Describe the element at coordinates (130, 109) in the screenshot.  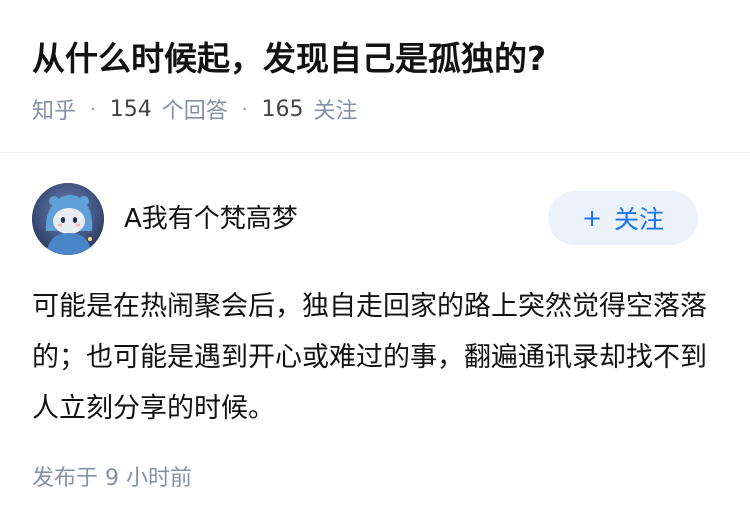
I see `answer-count: 154` at that location.